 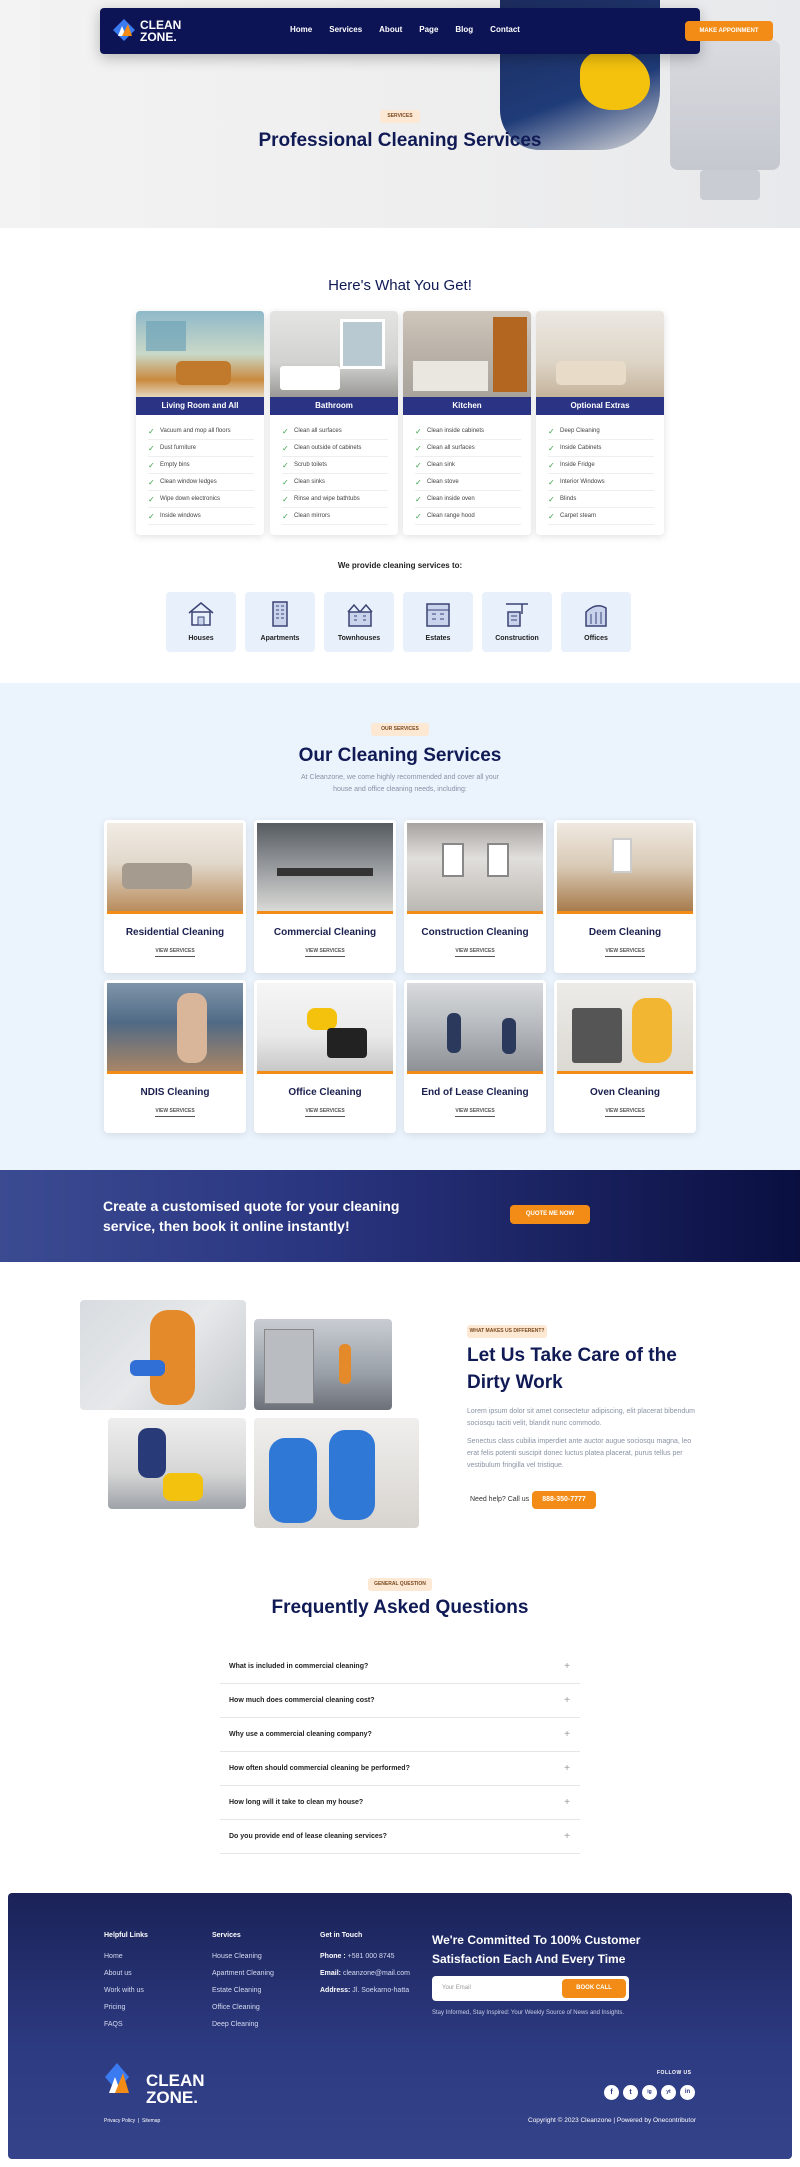 I want to click on type-houses: Houses, so click(x=201, y=622).